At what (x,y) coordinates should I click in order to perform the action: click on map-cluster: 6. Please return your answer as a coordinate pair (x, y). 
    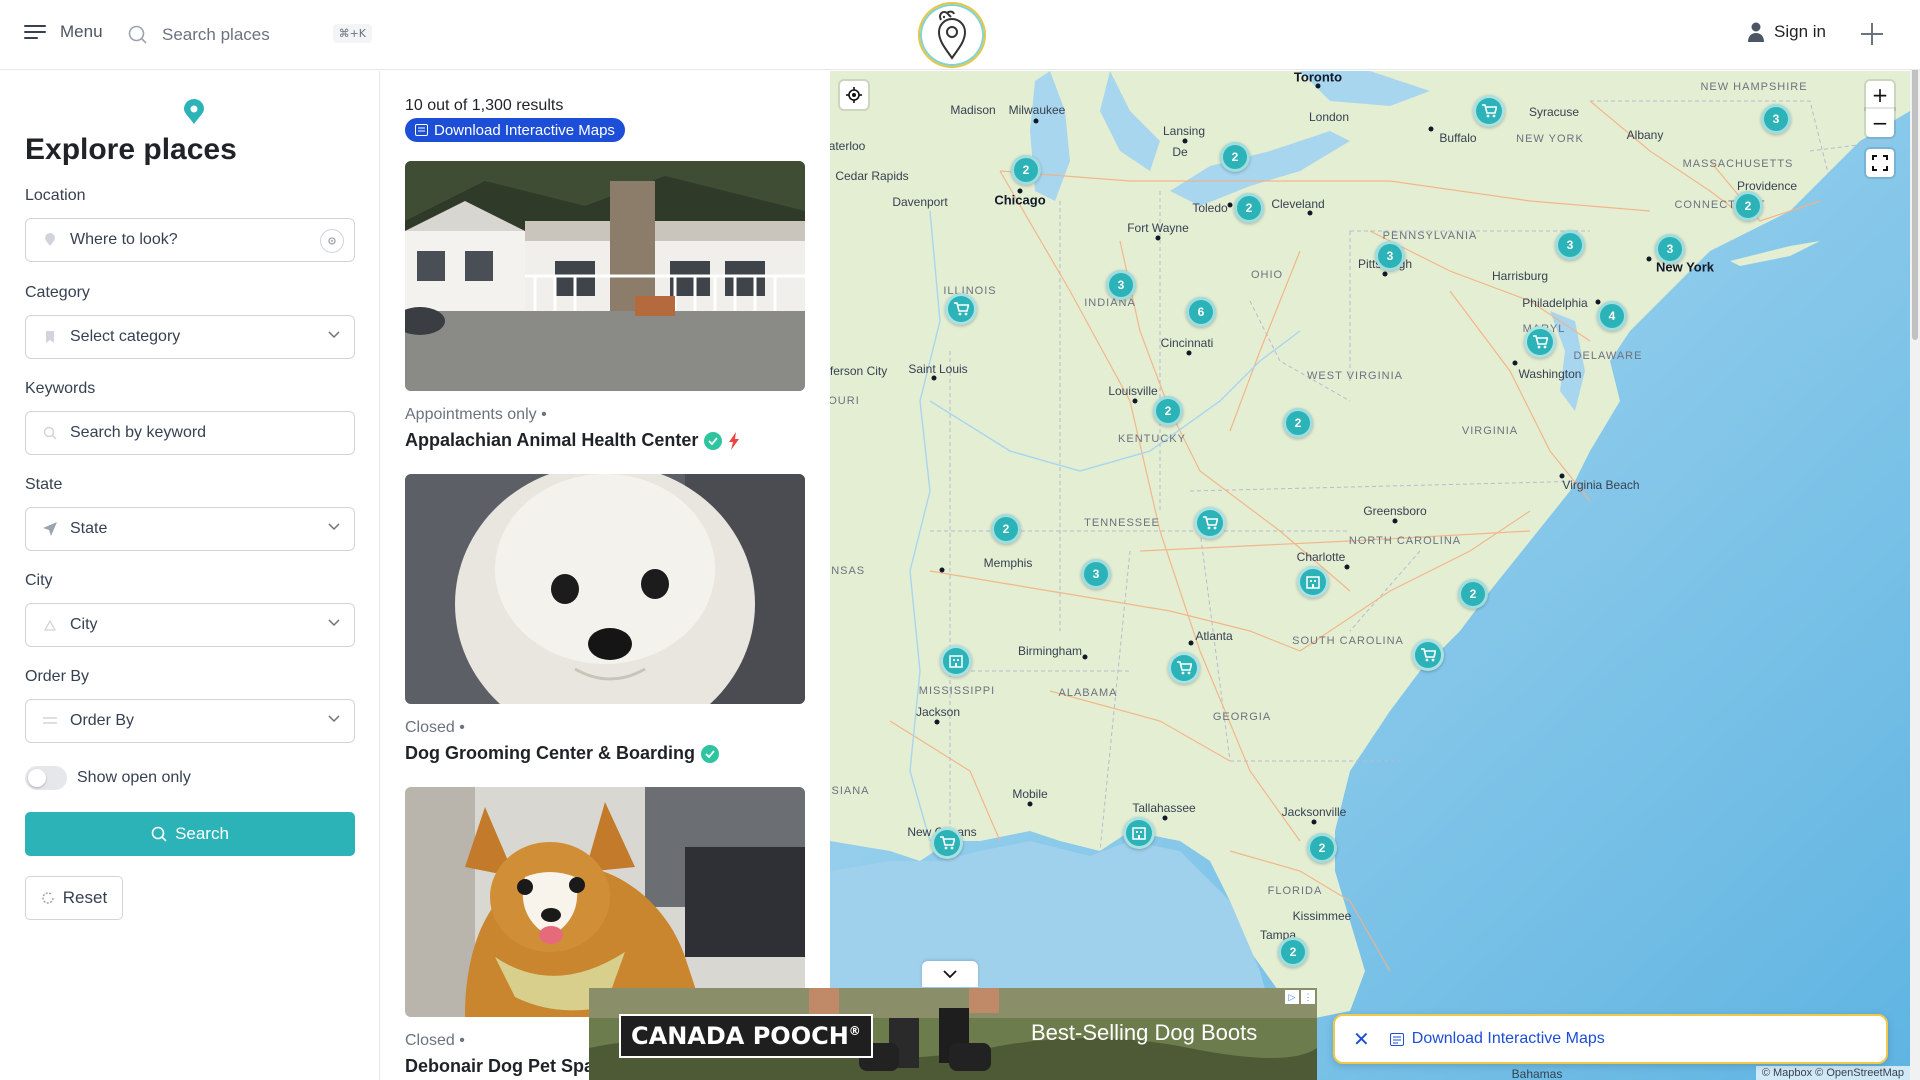
    Looking at the image, I should click on (1201, 312).